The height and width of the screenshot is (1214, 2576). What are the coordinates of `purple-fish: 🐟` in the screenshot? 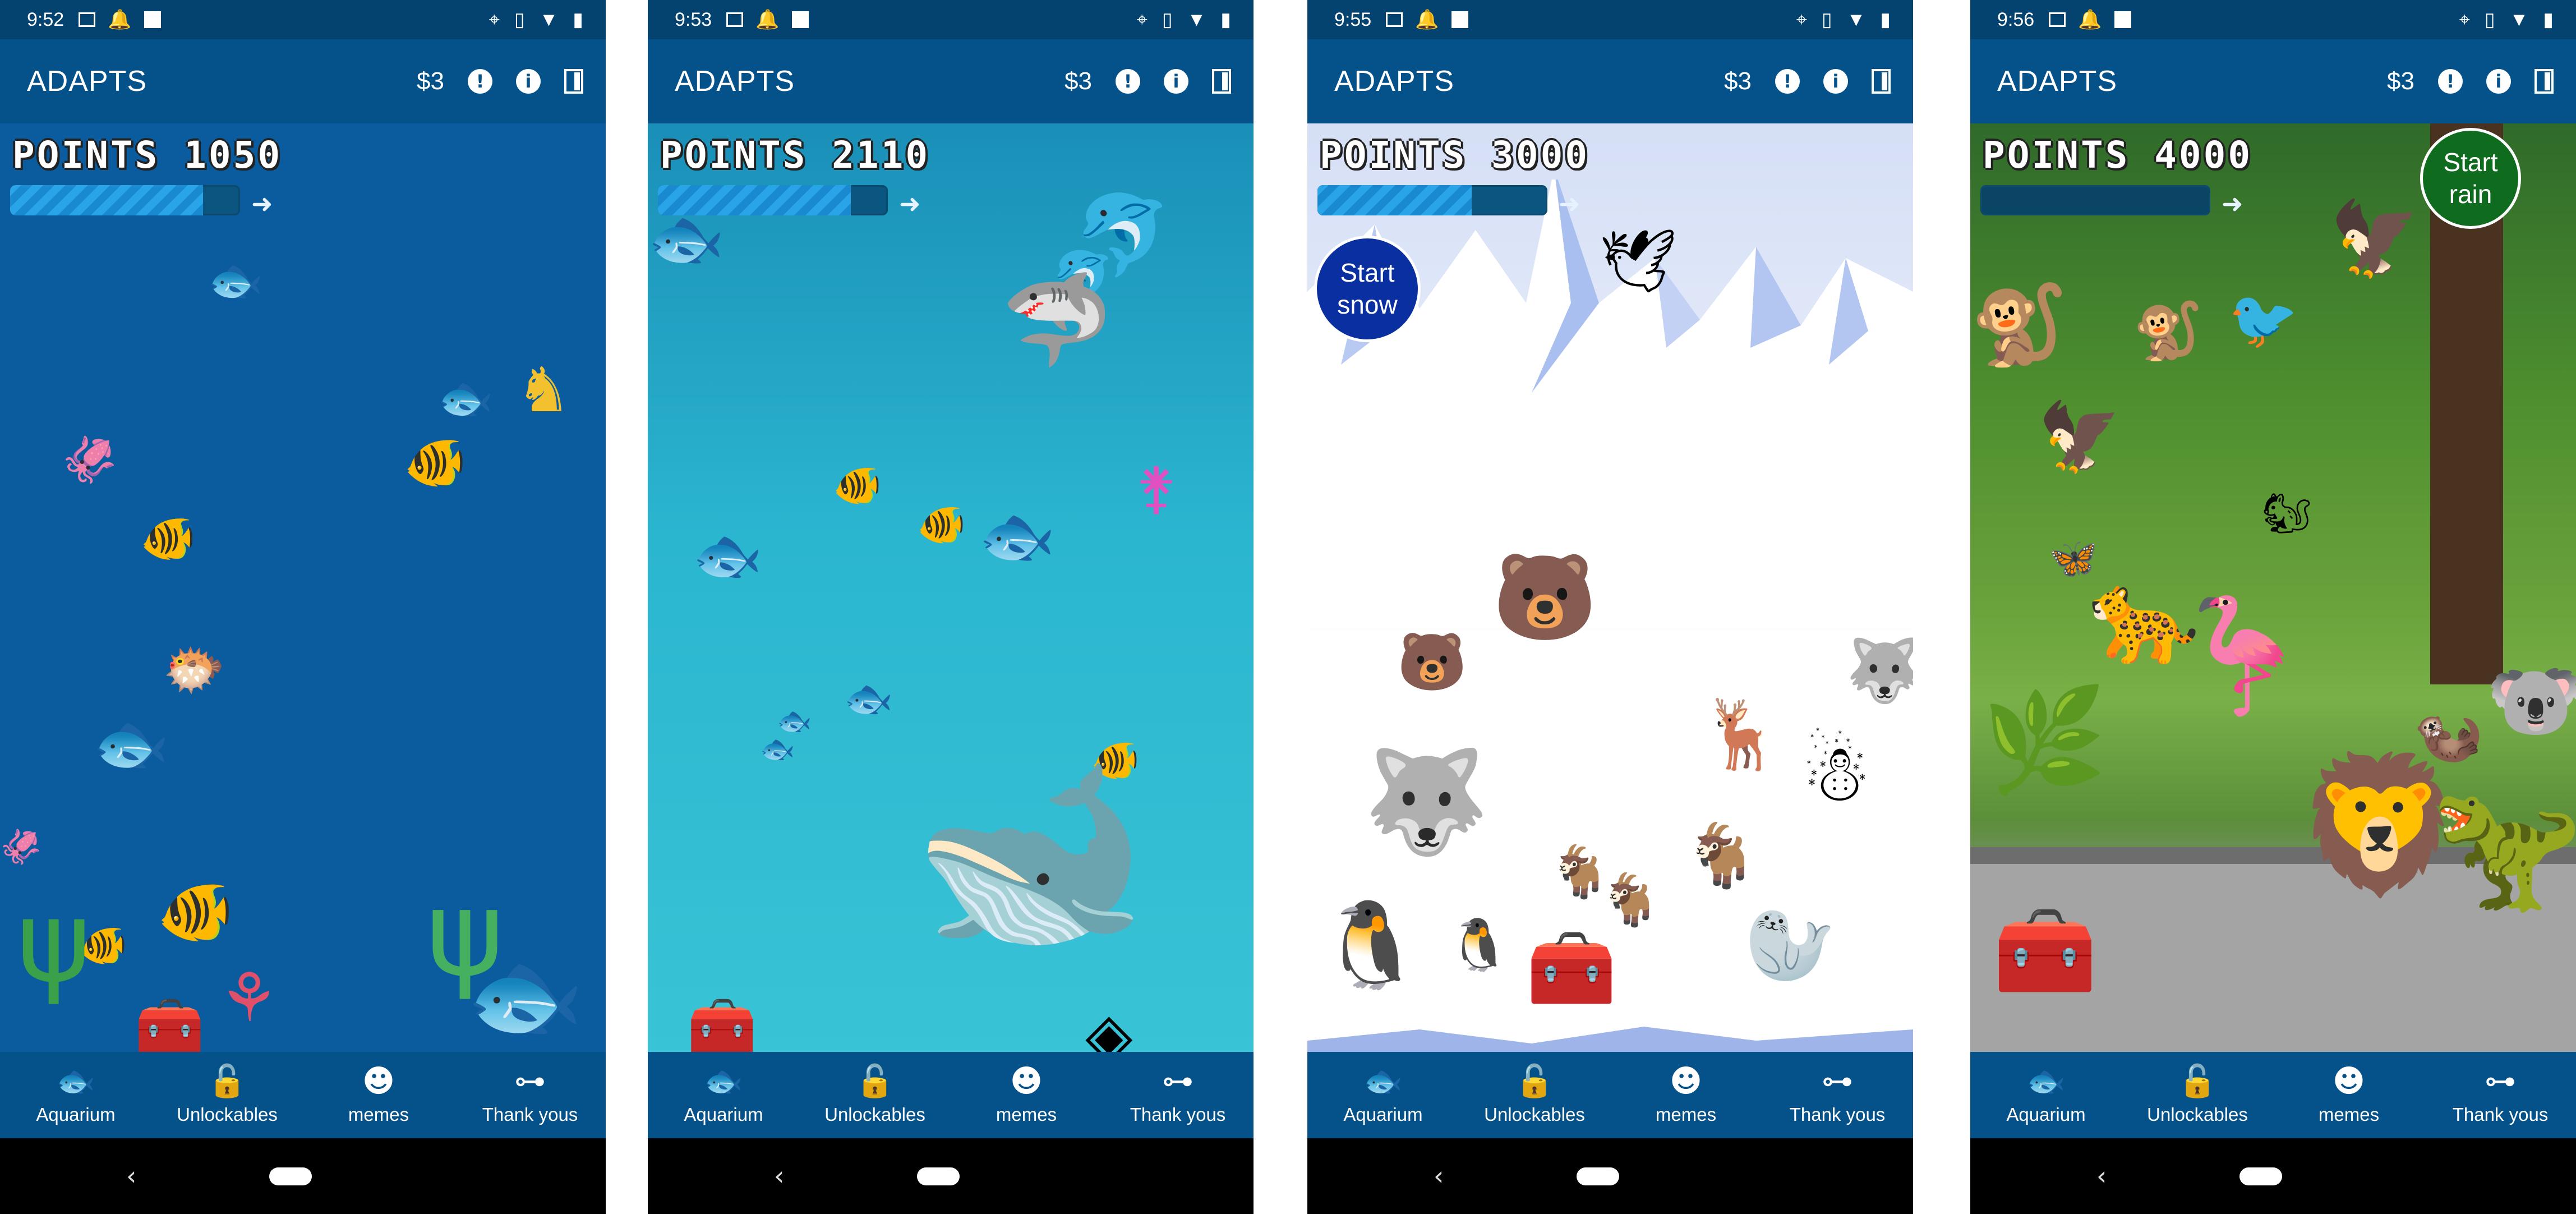 It's located at (236, 280).